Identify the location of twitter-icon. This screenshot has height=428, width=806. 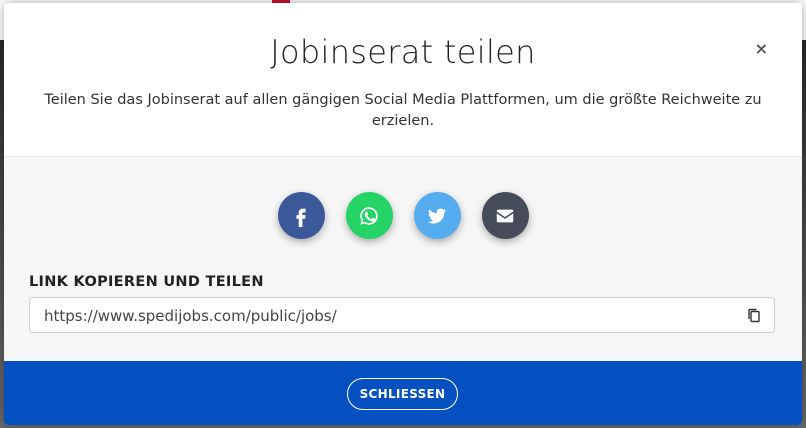
(437, 216).